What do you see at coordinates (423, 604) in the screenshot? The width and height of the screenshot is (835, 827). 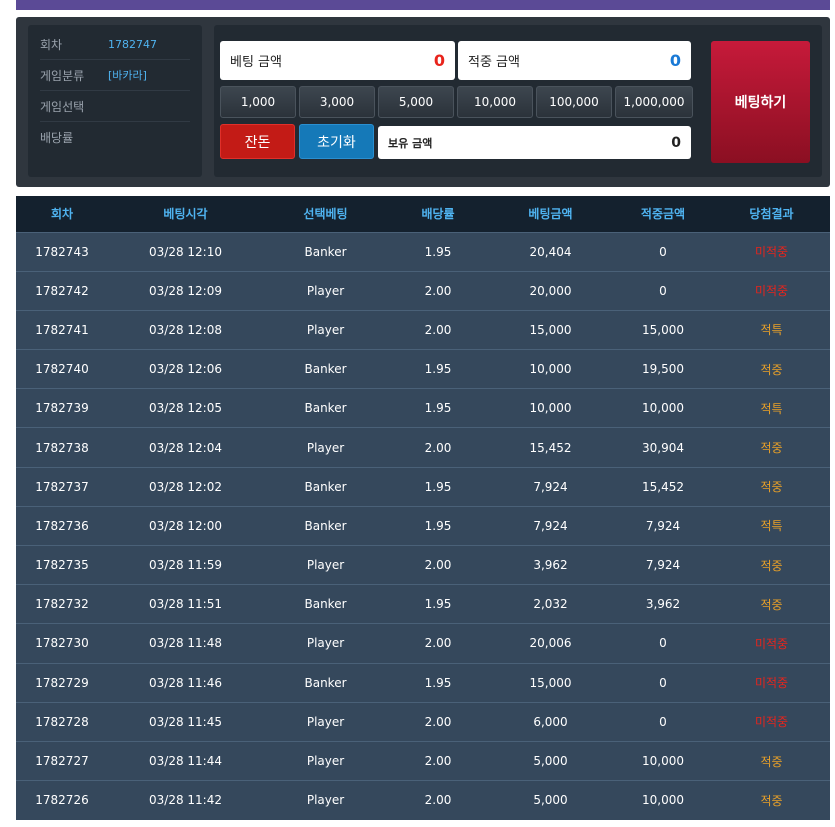 I see `table-row: 1782732 03/28 11:51 Banker 1.95 2,032 3,962 적중` at bounding box center [423, 604].